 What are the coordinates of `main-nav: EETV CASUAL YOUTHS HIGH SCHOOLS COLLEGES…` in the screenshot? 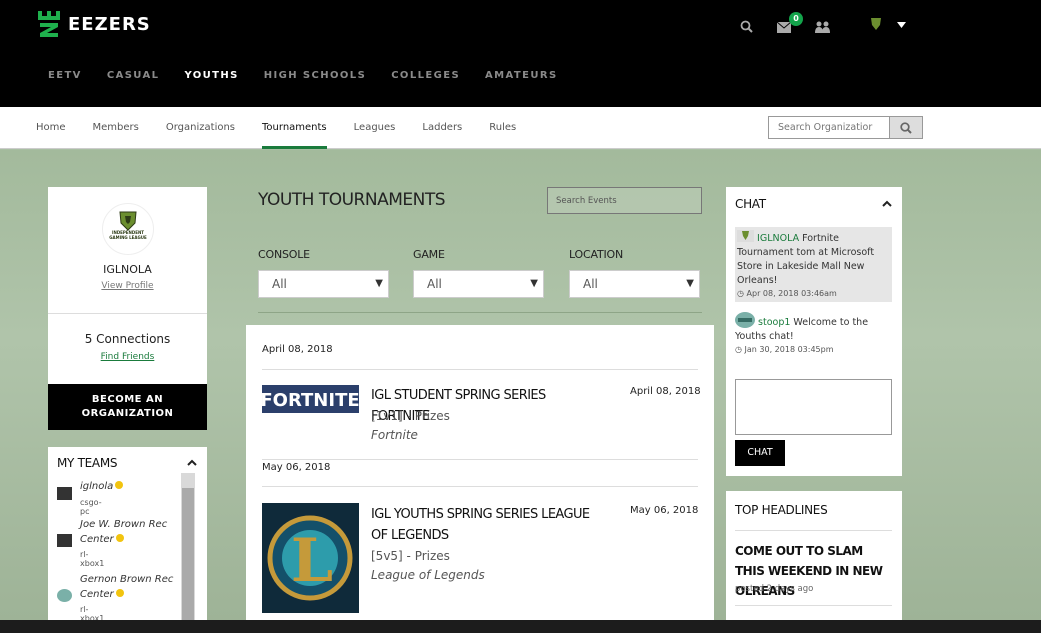 It's located at (315, 75).